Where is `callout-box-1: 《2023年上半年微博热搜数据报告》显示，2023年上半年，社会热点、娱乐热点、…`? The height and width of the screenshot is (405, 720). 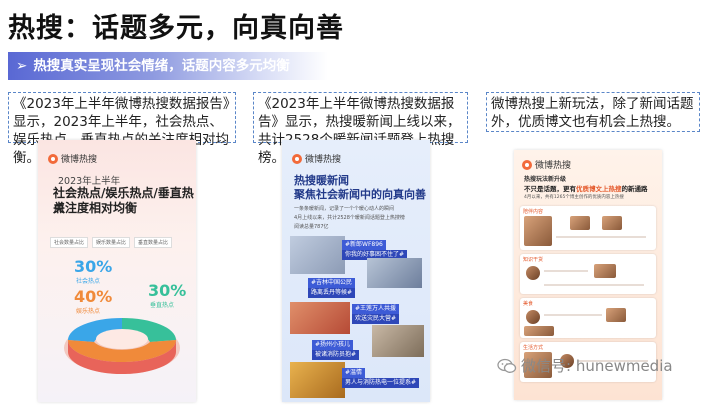 callout-box-1: 《2023年上半年微博热搜数据报告》显示，2023年上半年，社会热点、娱乐热点、… is located at coordinates (122, 129).